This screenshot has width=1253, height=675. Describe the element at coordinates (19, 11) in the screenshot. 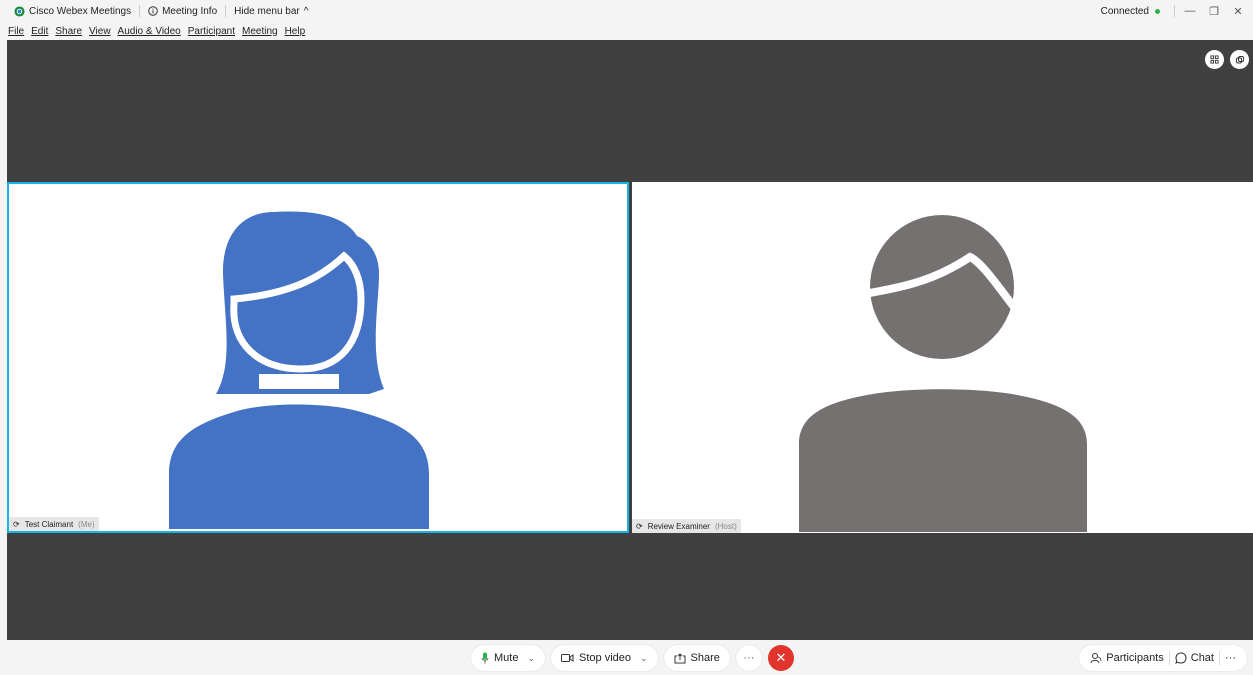

I see `webex-logo-icon` at that location.